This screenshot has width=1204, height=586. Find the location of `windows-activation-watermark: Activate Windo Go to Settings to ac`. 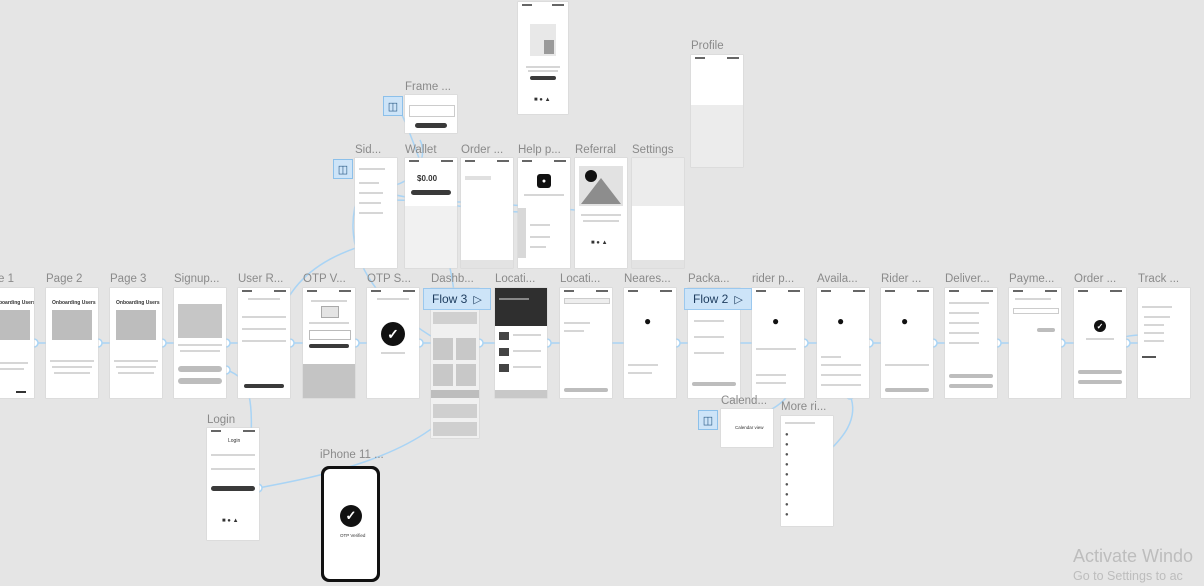

windows-activation-watermark: Activate Windo Go to Settings to ac is located at coordinates (1133, 564).